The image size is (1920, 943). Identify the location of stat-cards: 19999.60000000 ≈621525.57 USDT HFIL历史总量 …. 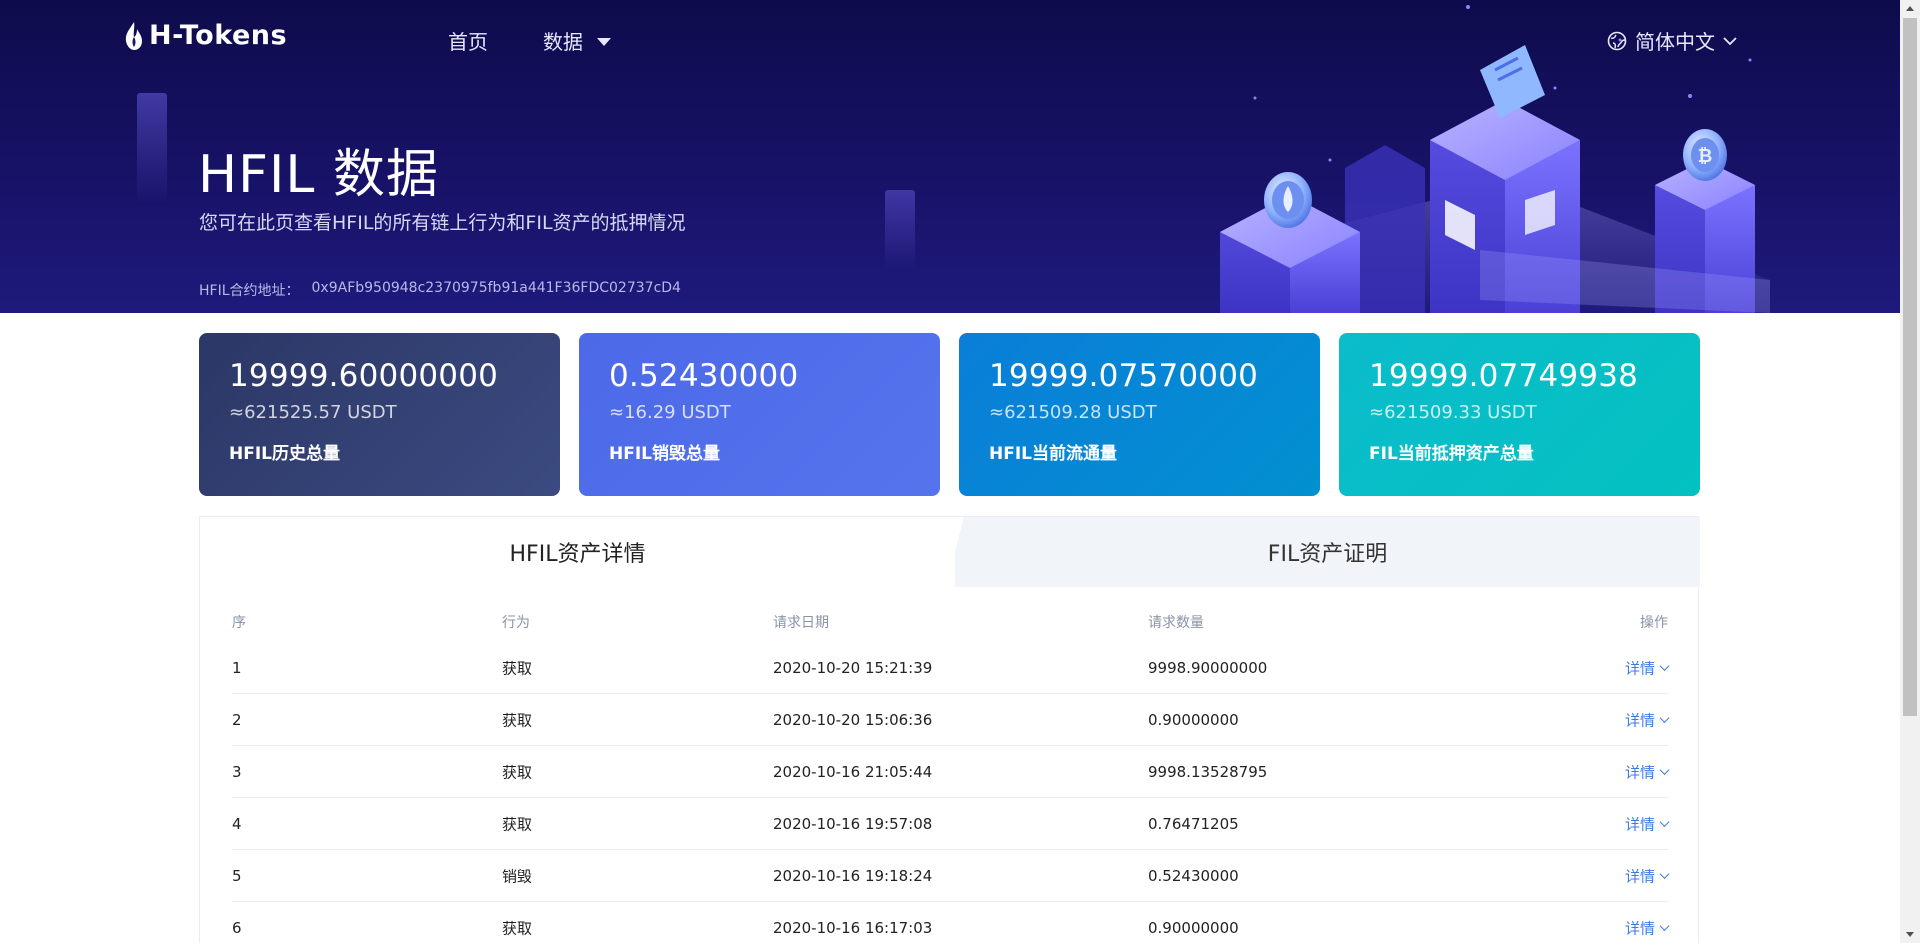
(949, 414).